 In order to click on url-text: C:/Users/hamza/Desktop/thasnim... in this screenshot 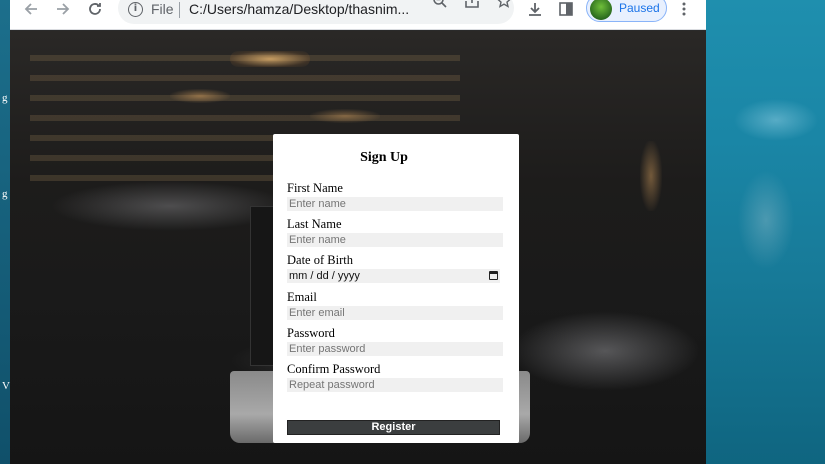, I will do `click(304, 9)`.